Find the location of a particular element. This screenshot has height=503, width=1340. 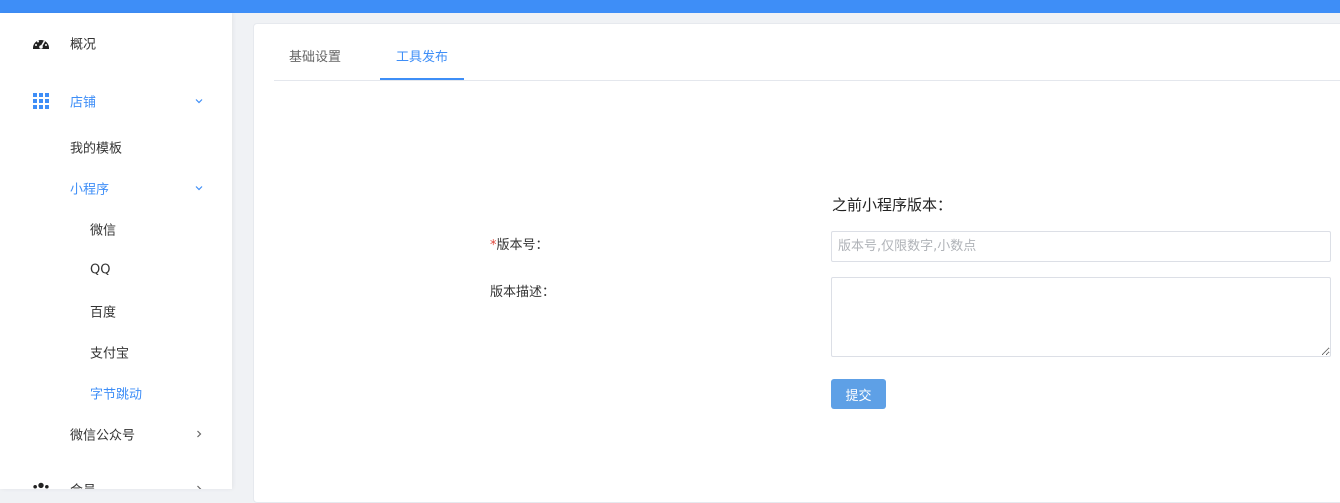

sidebar-item-alipay: 支付宝 is located at coordinates (116, 352).